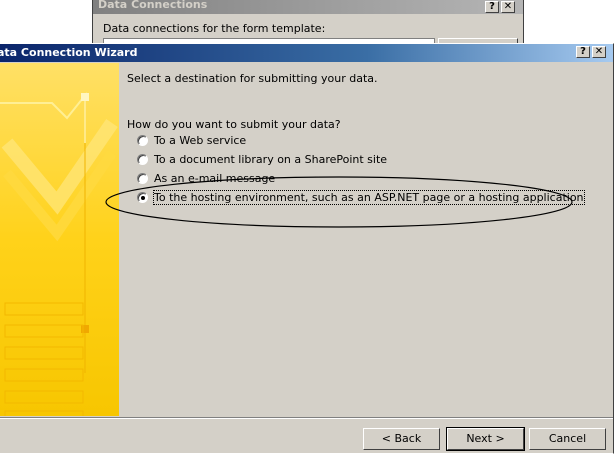  I want to click on cancel-button: Cancel, so click(567, 439).